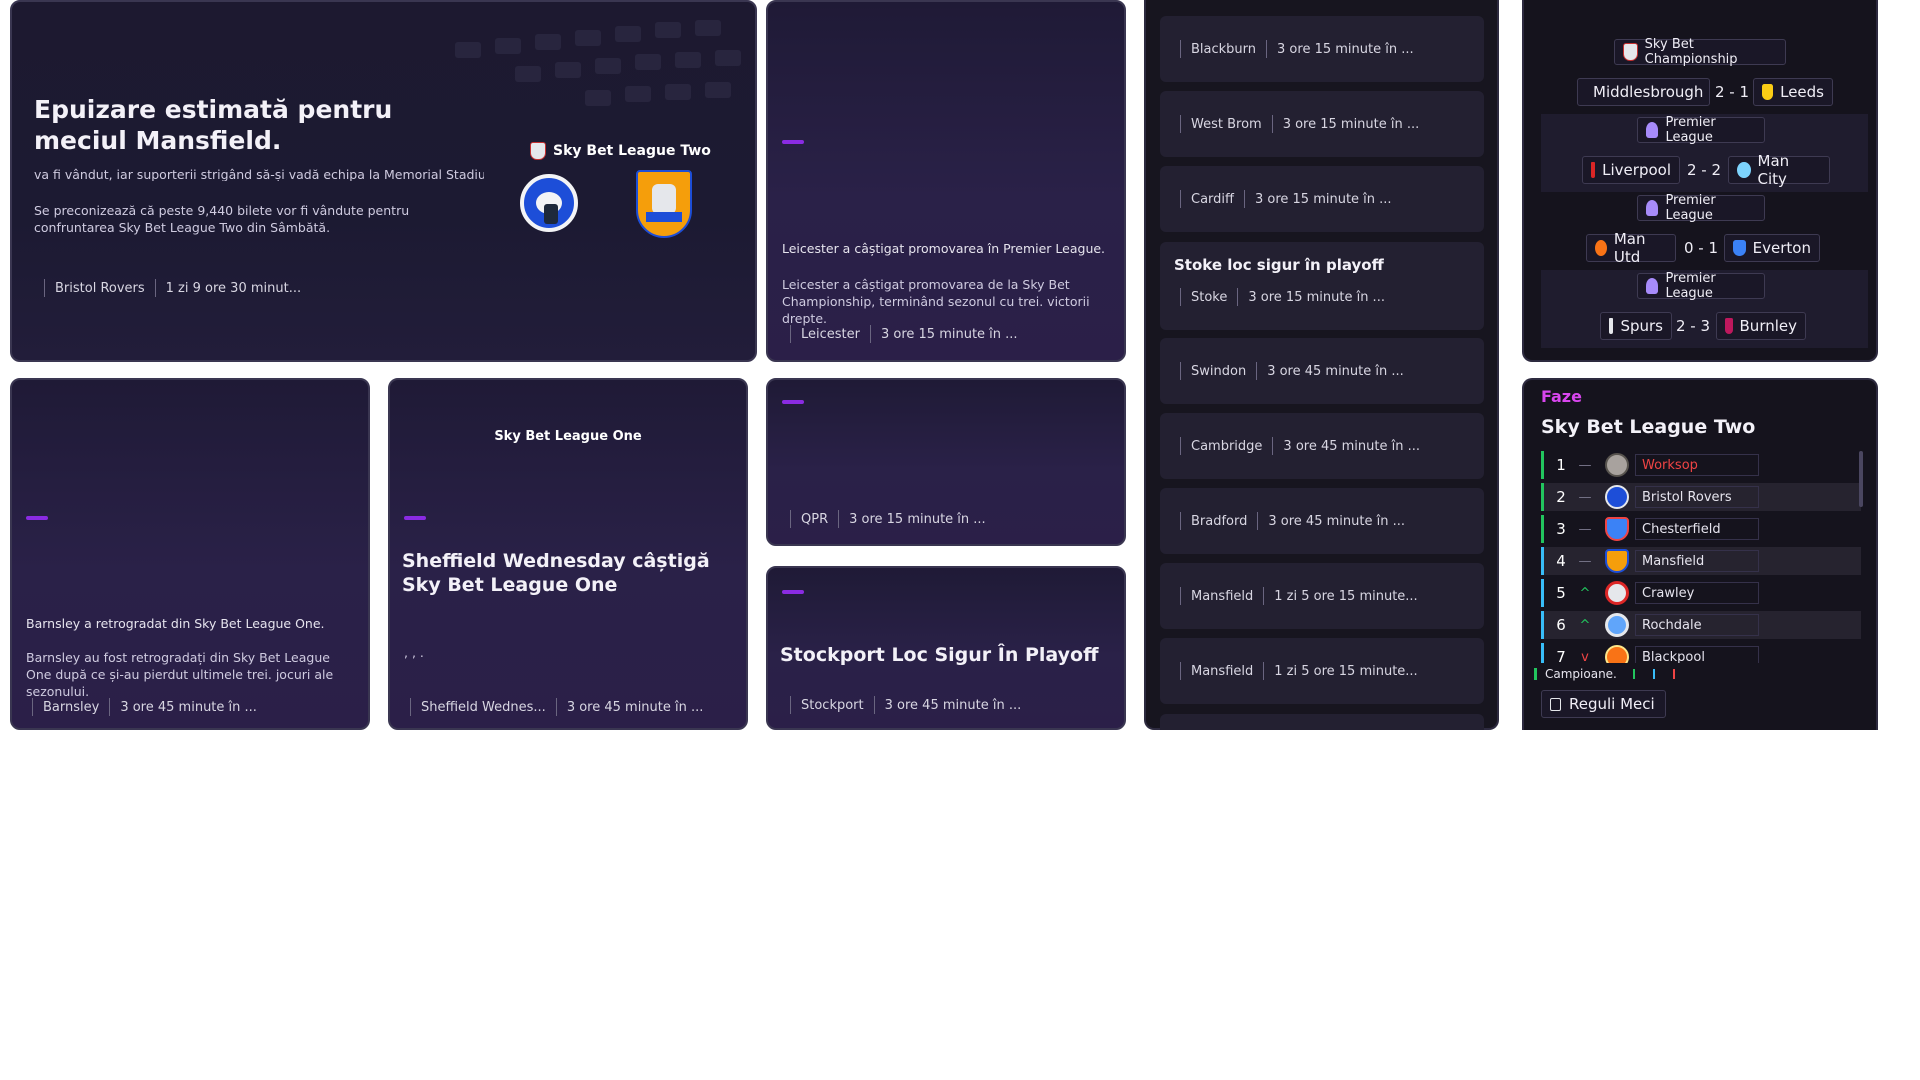 This screenshot has height=1080, width=1920. What do you see at coordinates (100, 288) in the screenshot?
I see `hero-team: Bristol Rovers` at bounding box center [100, 288].